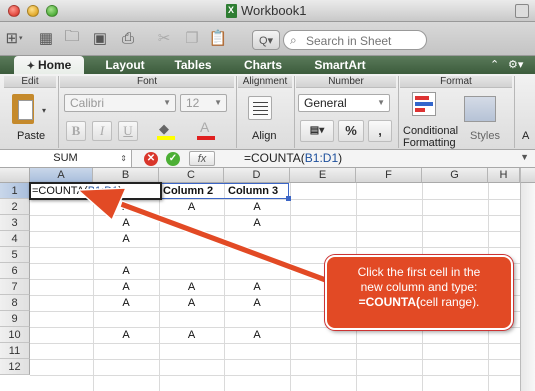  I want to click on tab-home: ✦ Home, so click(49, 65).